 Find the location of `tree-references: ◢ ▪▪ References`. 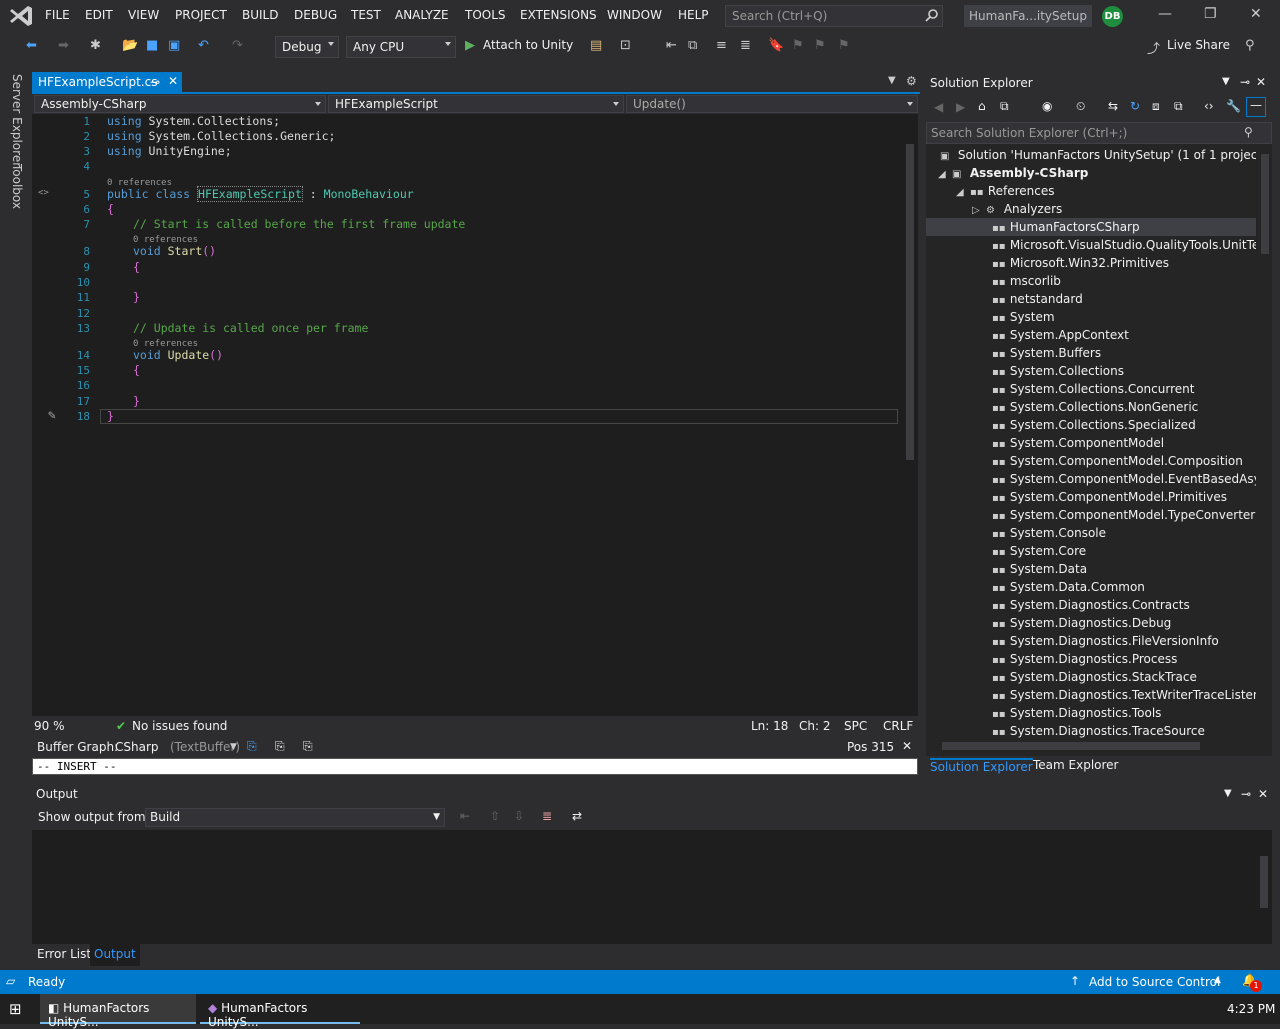

tree-references: ◢ ▪▪ References is located at coordinates (1091, 191).